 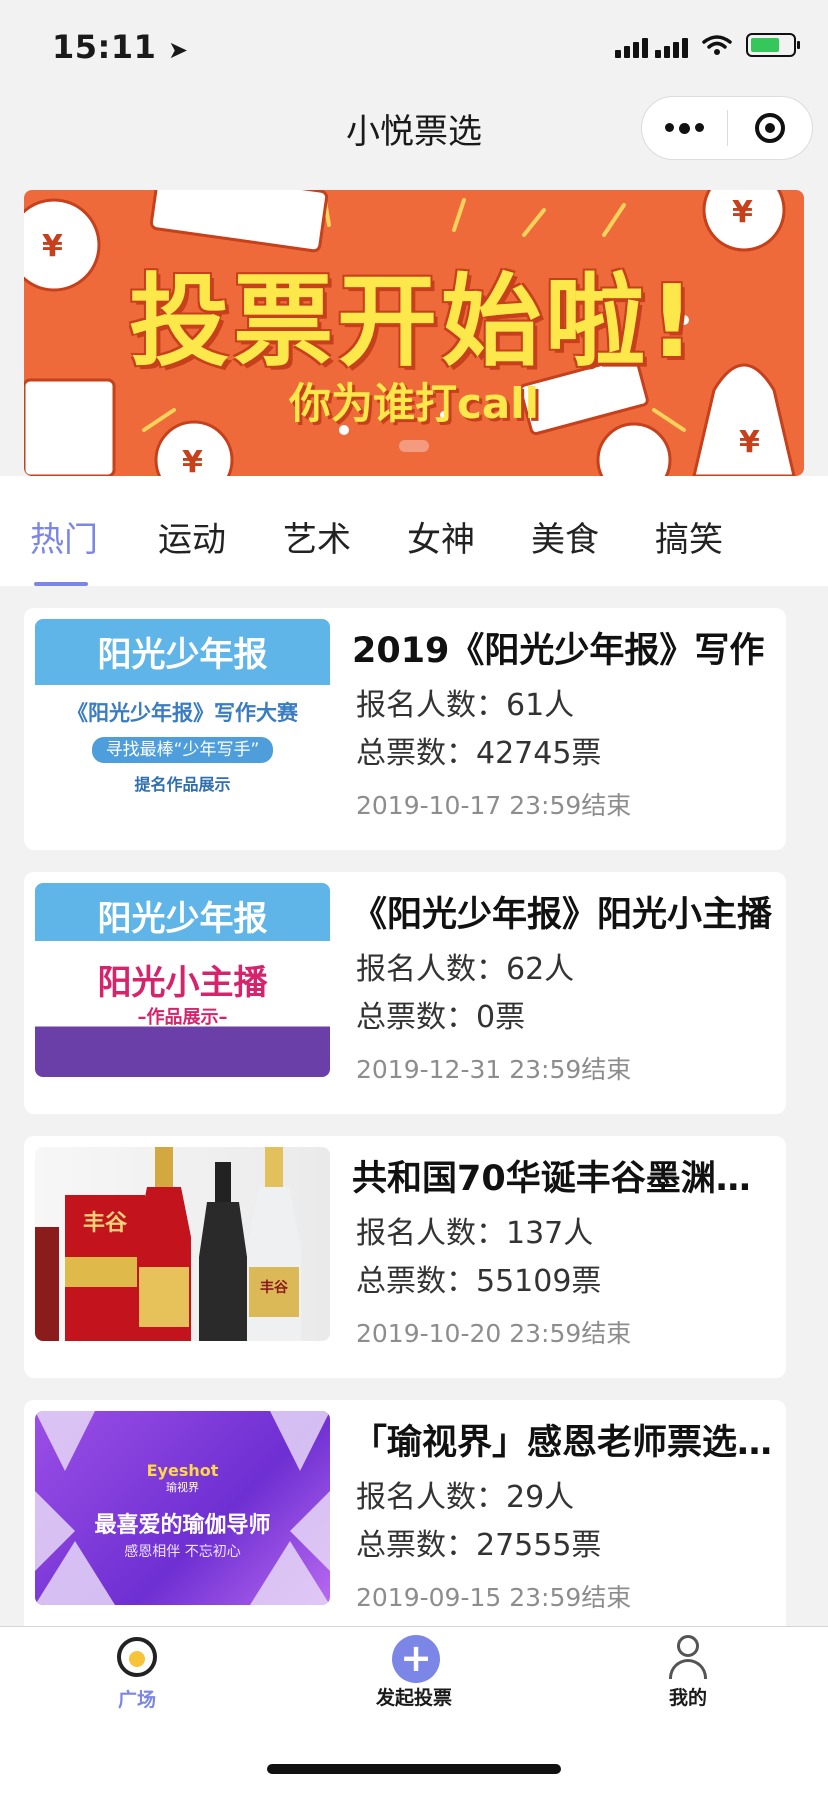 I want to click on active-tab-indicator, so click(x=61, y=584).